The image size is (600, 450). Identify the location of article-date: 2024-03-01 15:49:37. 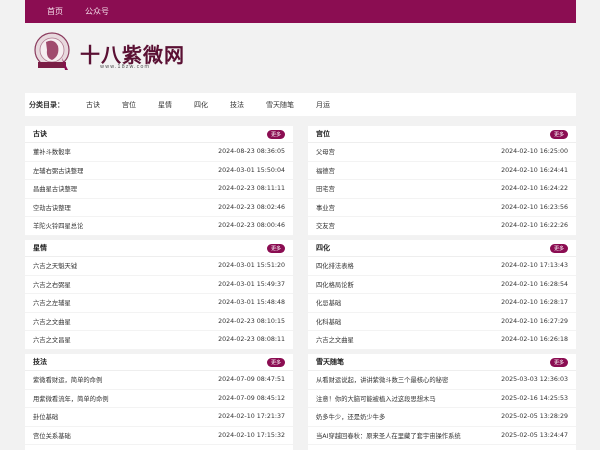
(251, 284).